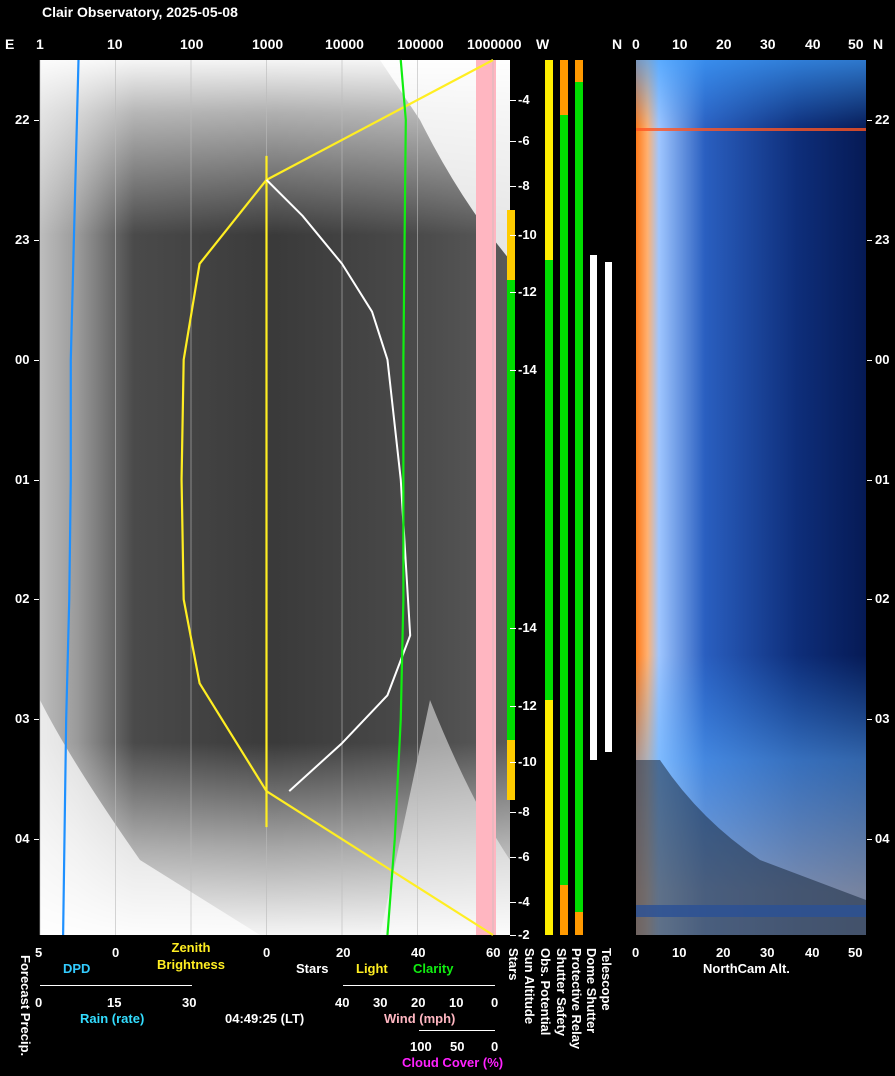 The image size is (895, 1076). Describe the element at coordinates (608, 507) in the screenshot. I see `telescope-bar` at that location.